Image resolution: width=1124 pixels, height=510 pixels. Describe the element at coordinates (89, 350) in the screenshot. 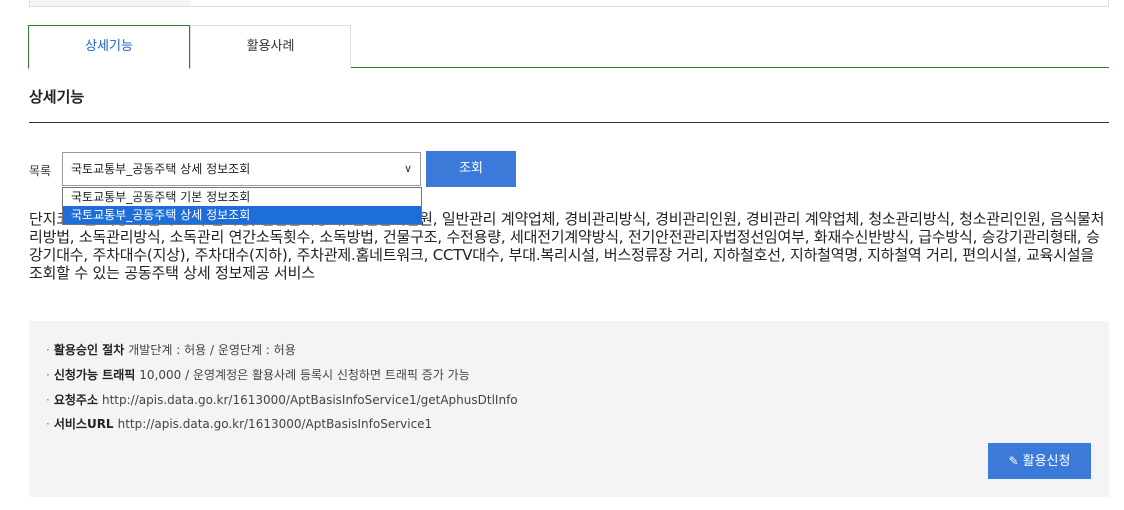

I see `info-approval-label: 활용승인 절차` at that location.